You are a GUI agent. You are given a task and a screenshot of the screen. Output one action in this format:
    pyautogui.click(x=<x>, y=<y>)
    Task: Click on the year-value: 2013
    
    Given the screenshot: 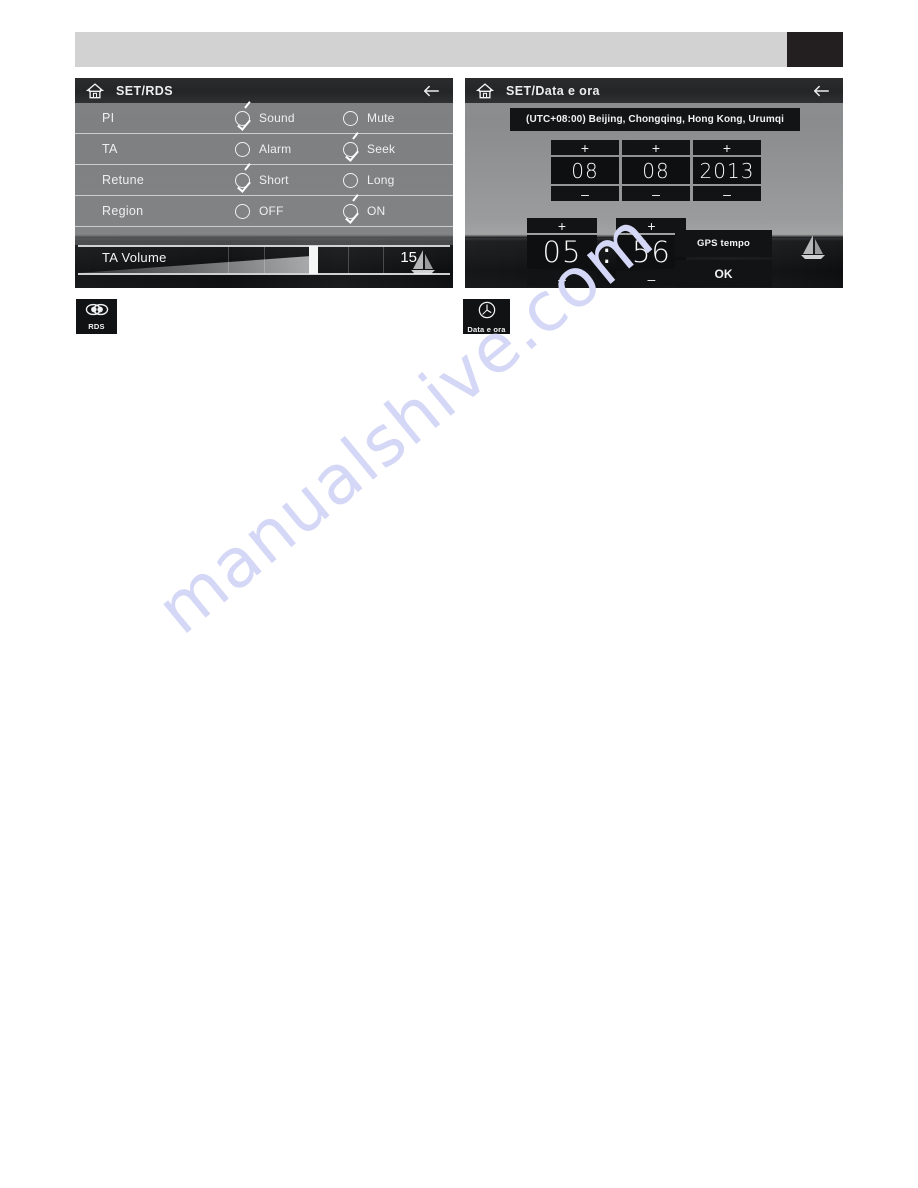 What is the action you would take?
    pyautogui.click(x=727, y=170)
    